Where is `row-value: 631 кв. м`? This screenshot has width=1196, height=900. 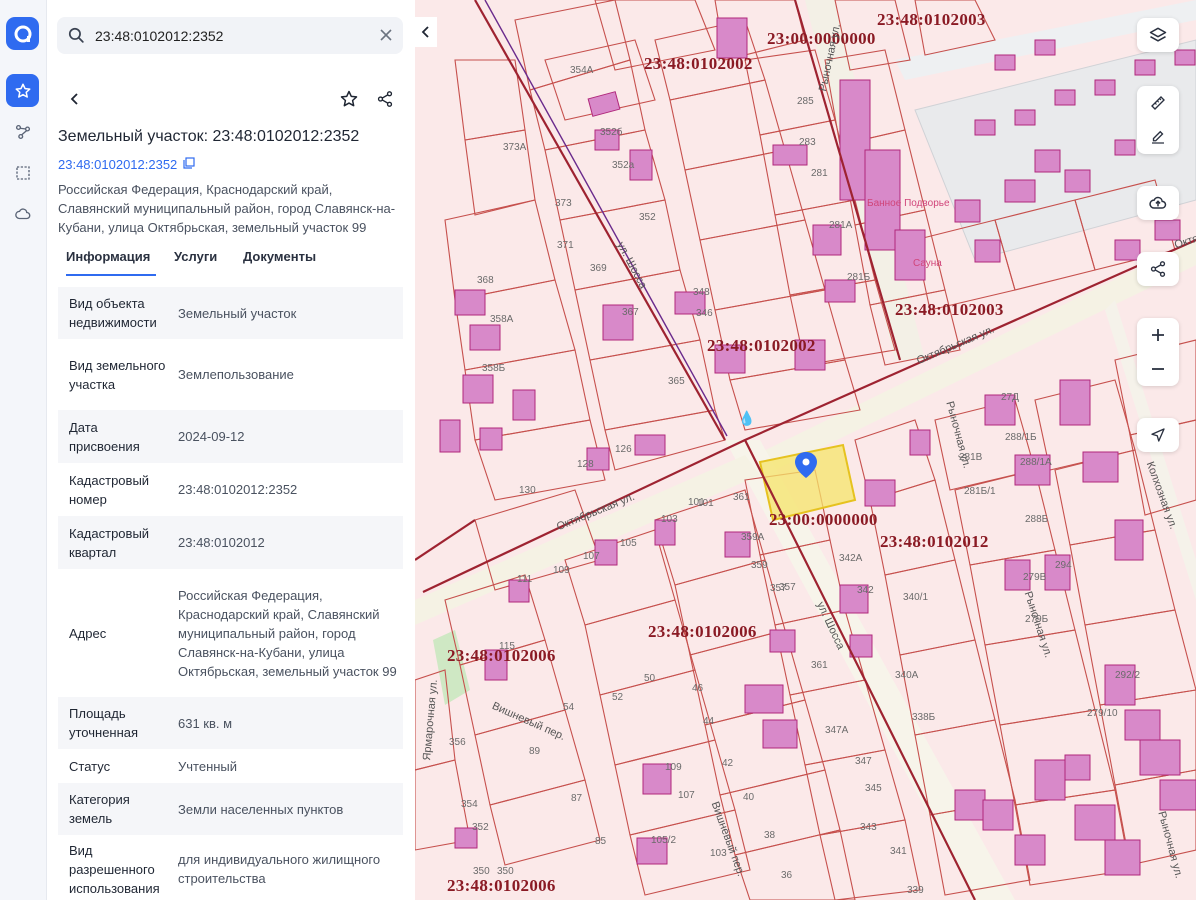 row-value: 631 кв. м is located at coordinates (205, 723).